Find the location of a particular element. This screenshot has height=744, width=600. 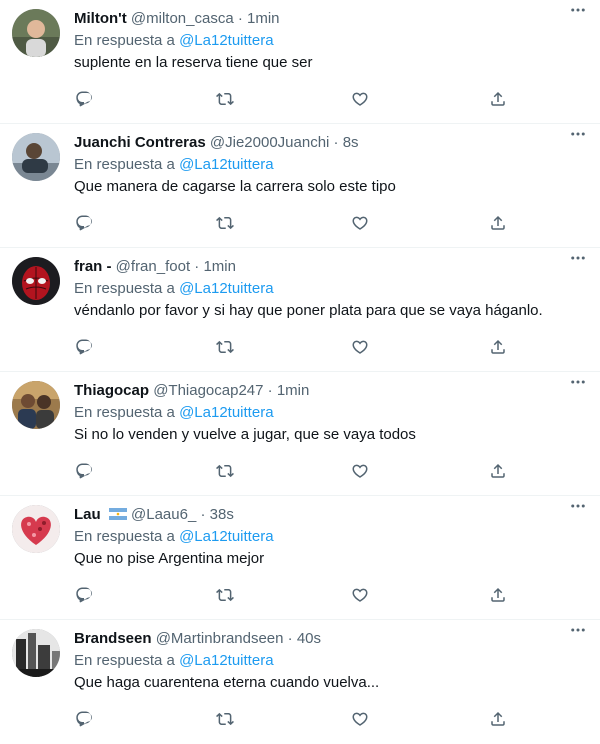

display-name: fran - is located at coordinates (93, 266).